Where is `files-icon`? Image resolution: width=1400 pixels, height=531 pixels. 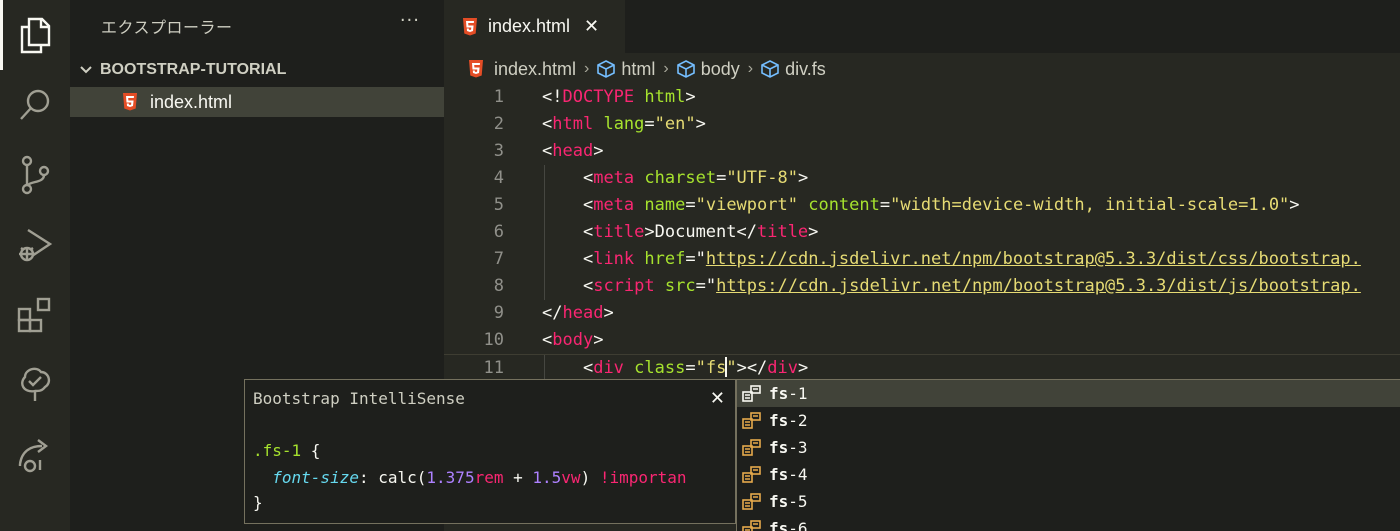
files-icon is located at coordinates (35, 35).